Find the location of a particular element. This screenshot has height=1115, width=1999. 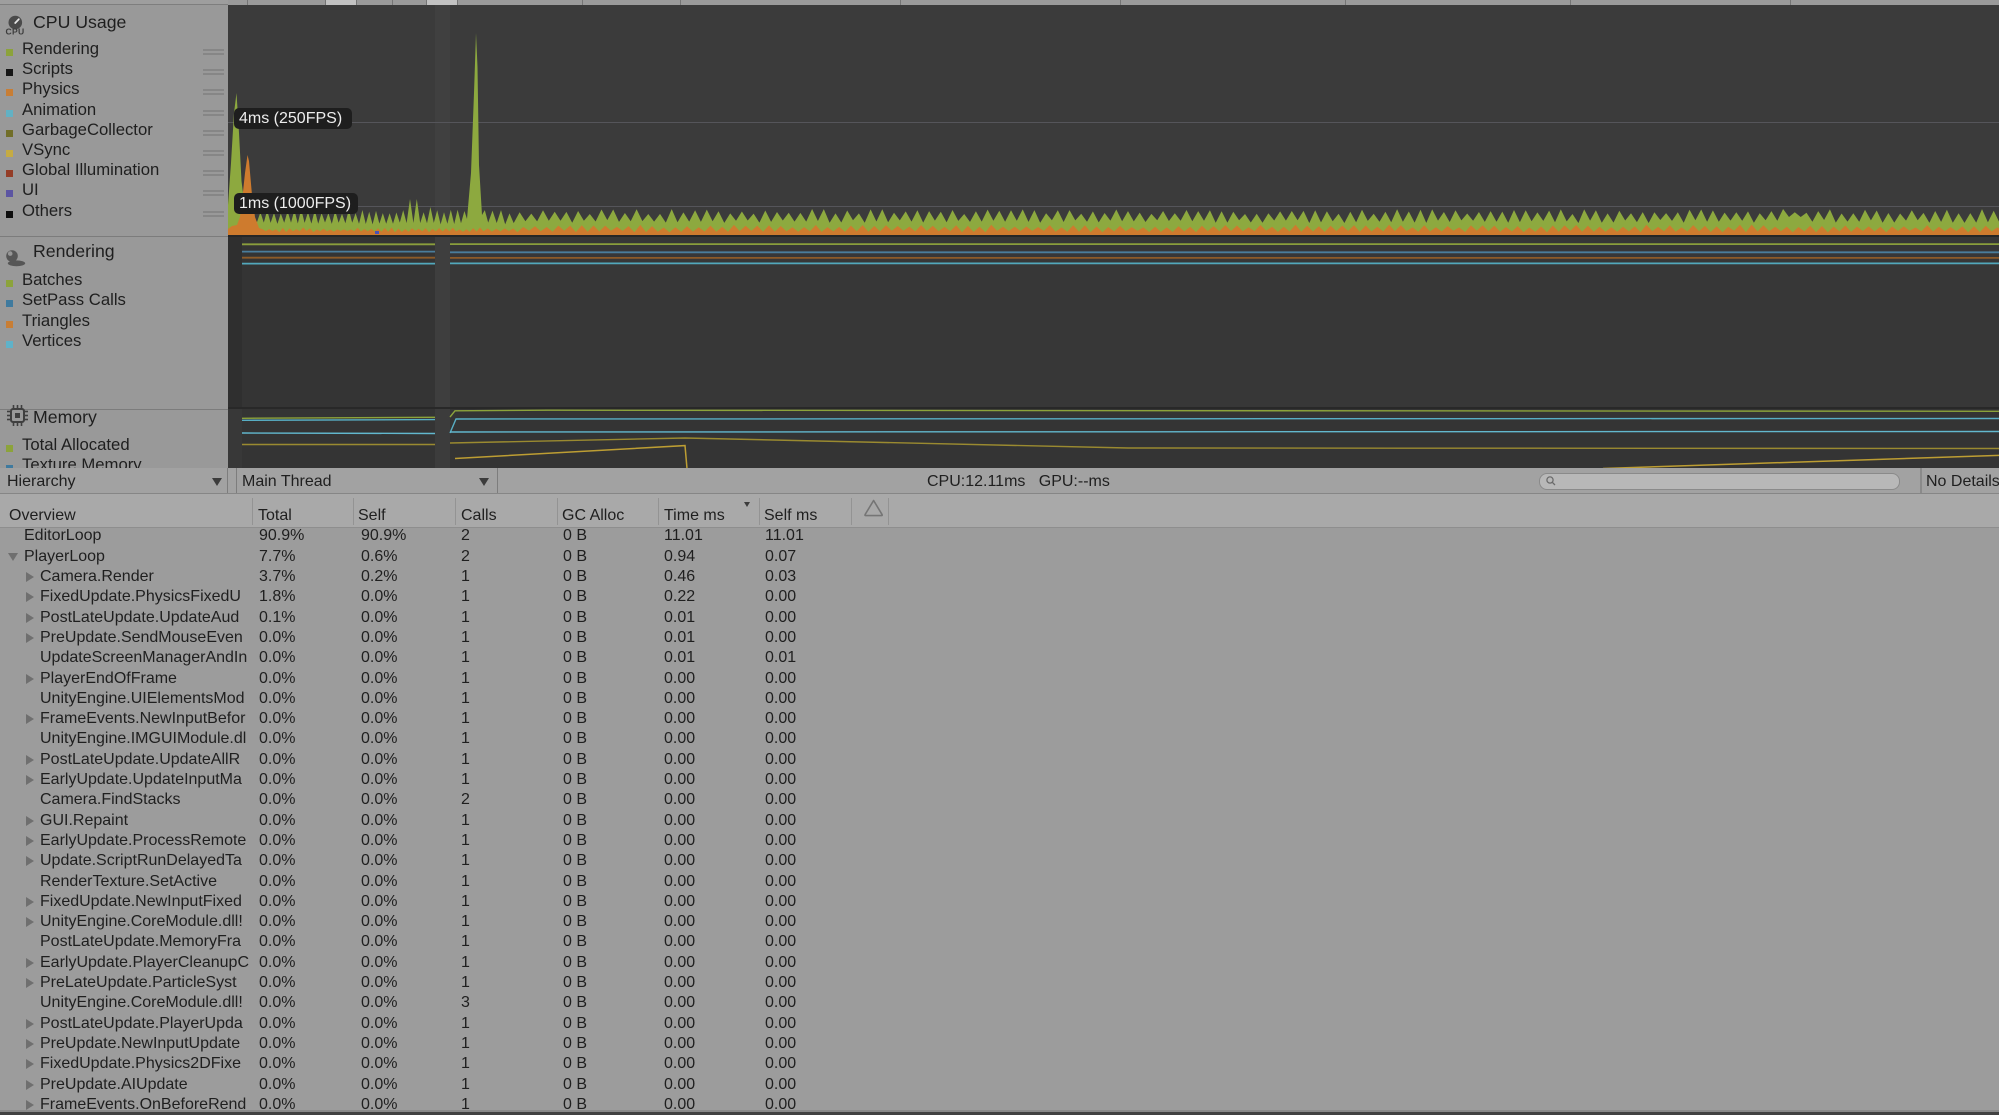

svg-text: CPU is located at coordinates (15, 32).